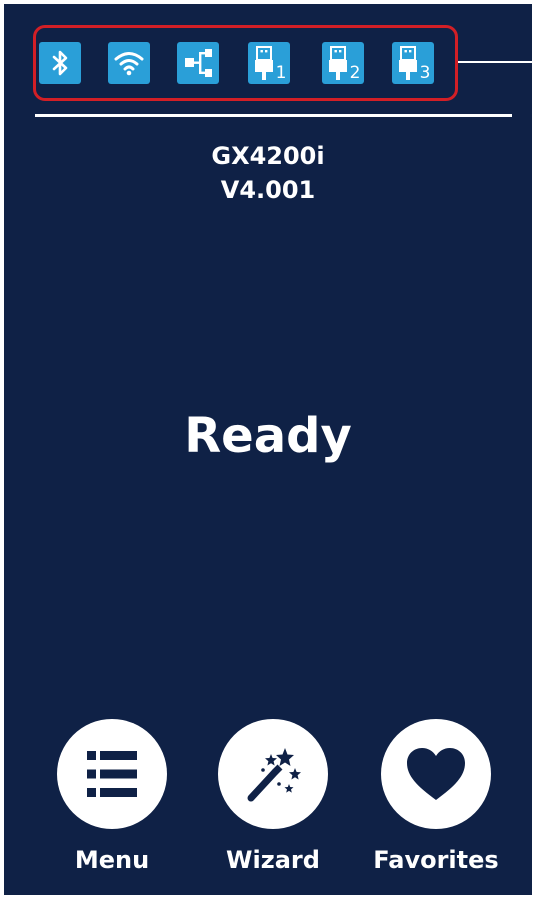  I want to click on ethernet-icon, so click(198, 63).